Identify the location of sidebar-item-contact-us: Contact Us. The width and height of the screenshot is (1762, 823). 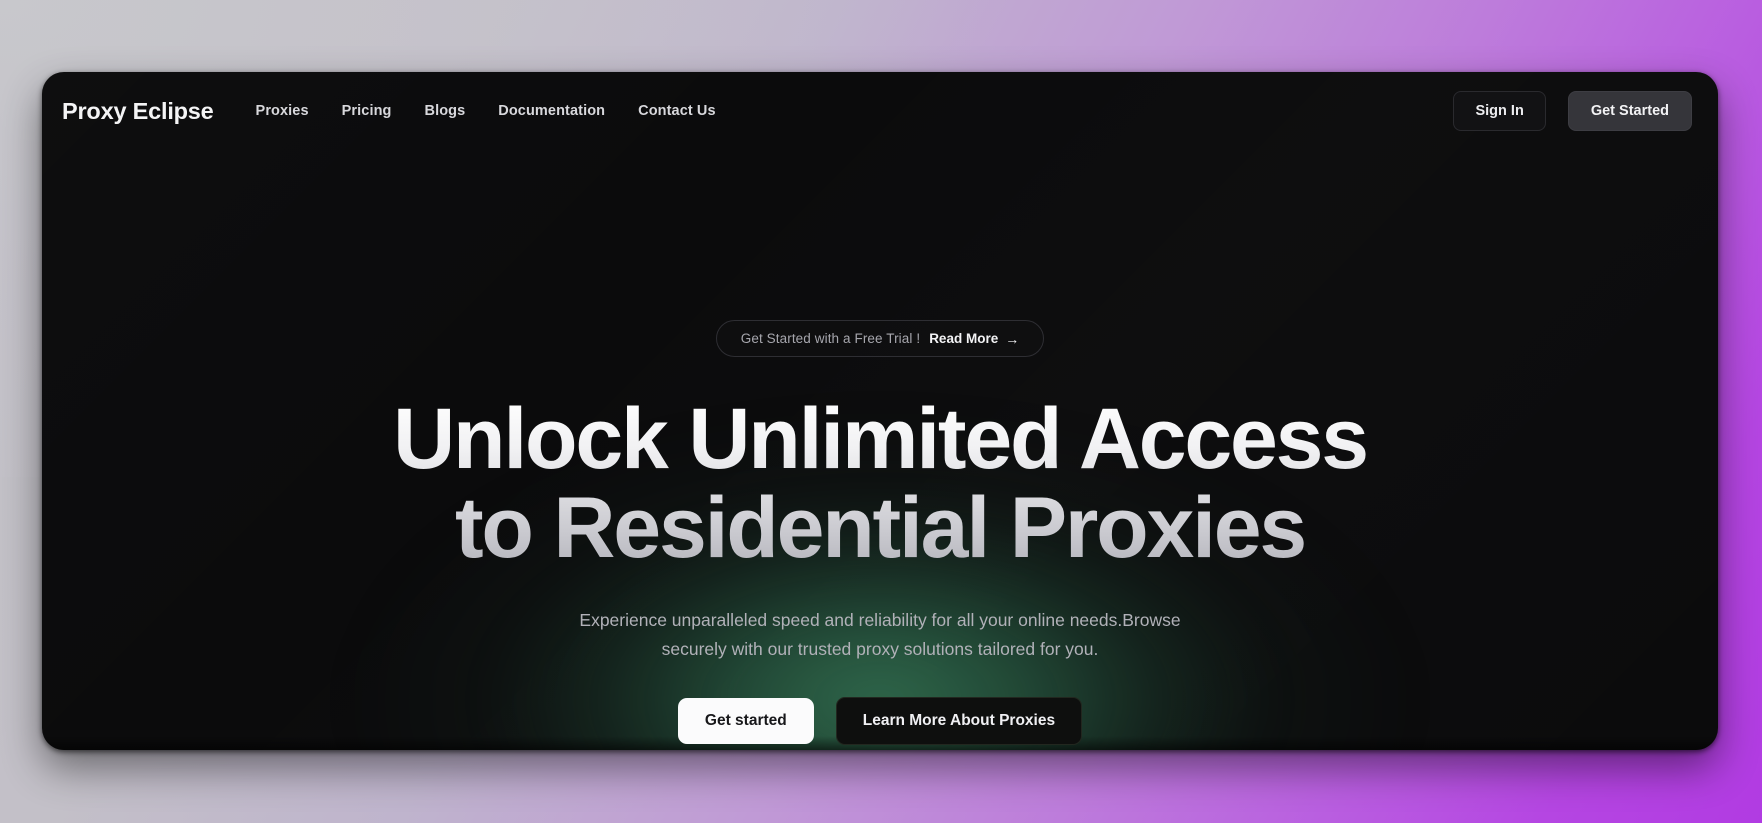
(677, 111).